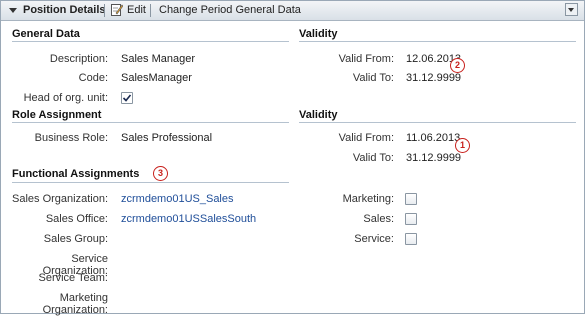 This screenshot has height=316, width=585. I want to click on business-role-label: Business Role:, so click(71, 138).